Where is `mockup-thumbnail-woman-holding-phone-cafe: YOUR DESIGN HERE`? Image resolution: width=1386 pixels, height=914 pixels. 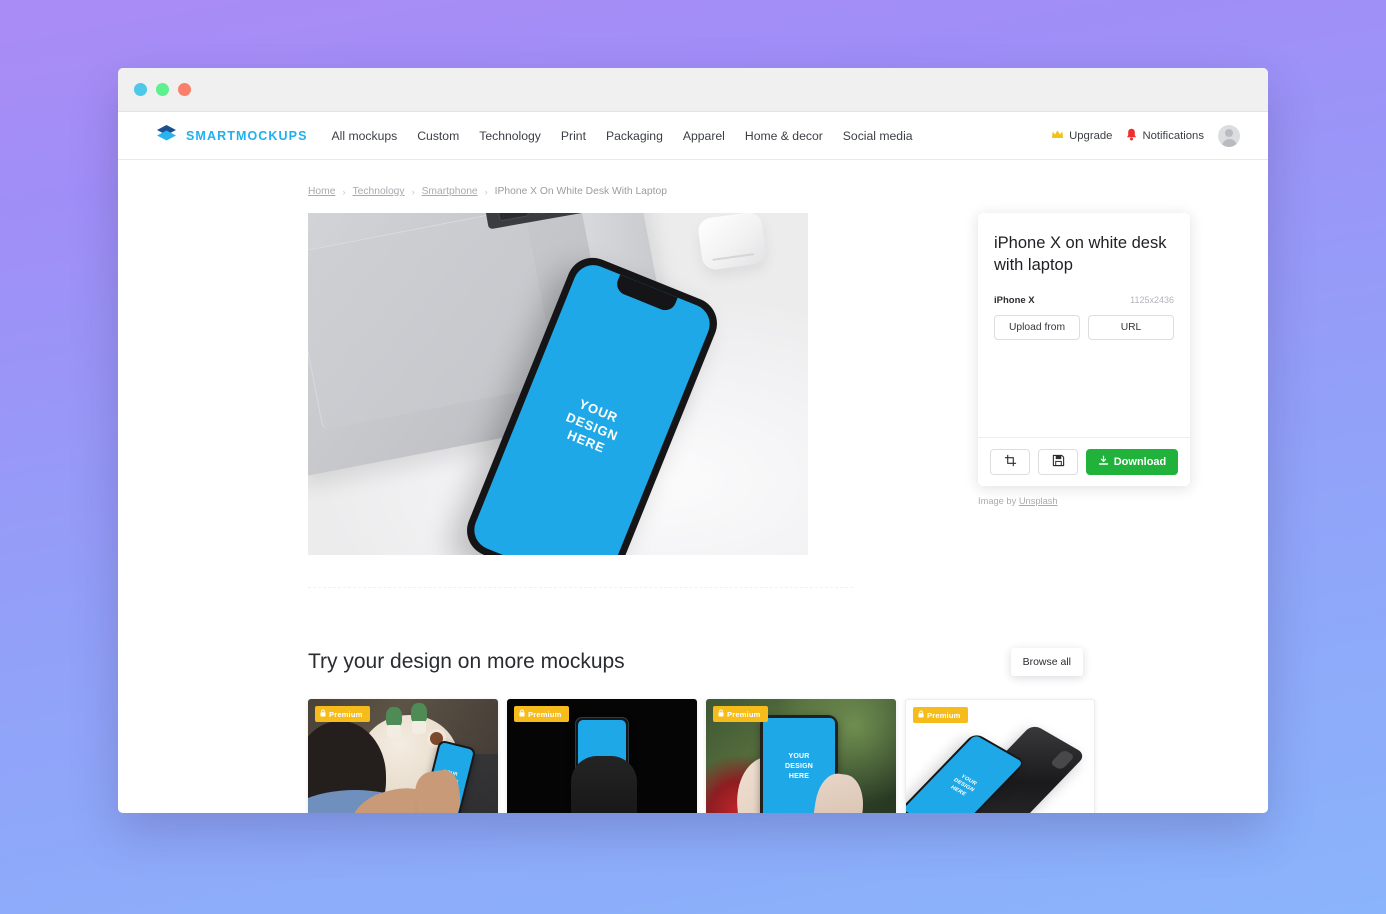 mockup-thumbnail-woman-holding-phone-cafe: YOUR DESIGN HERE is located at coordinates (403, 756).